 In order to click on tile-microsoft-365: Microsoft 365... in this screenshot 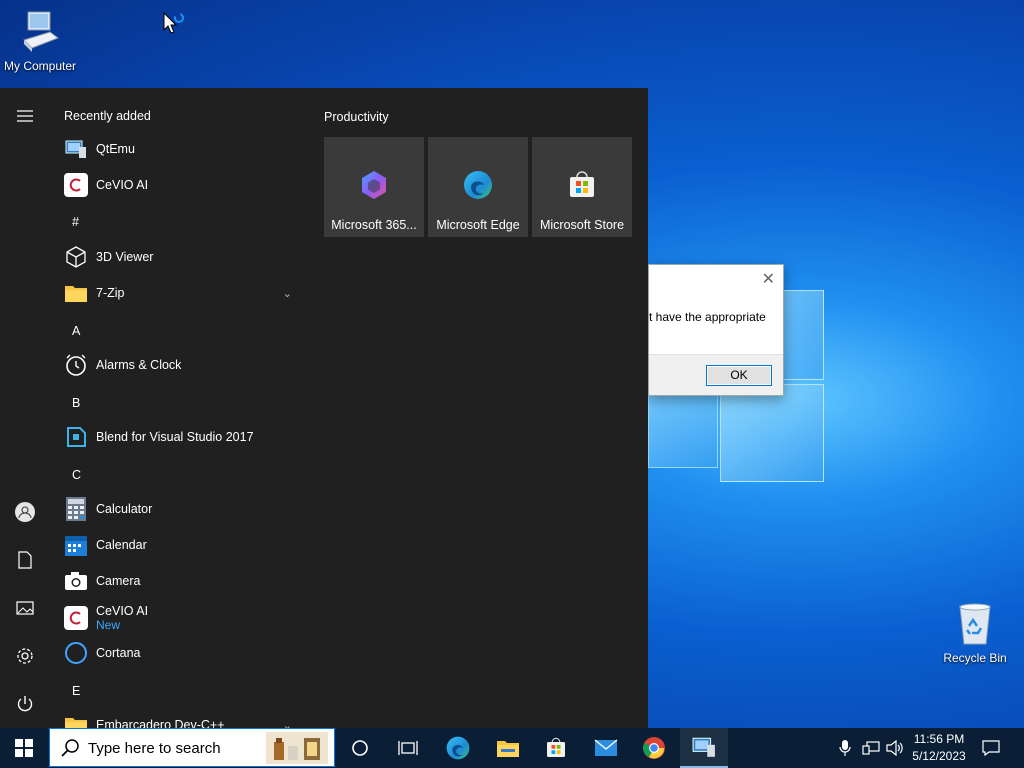, I will do `click(374, 187)`.